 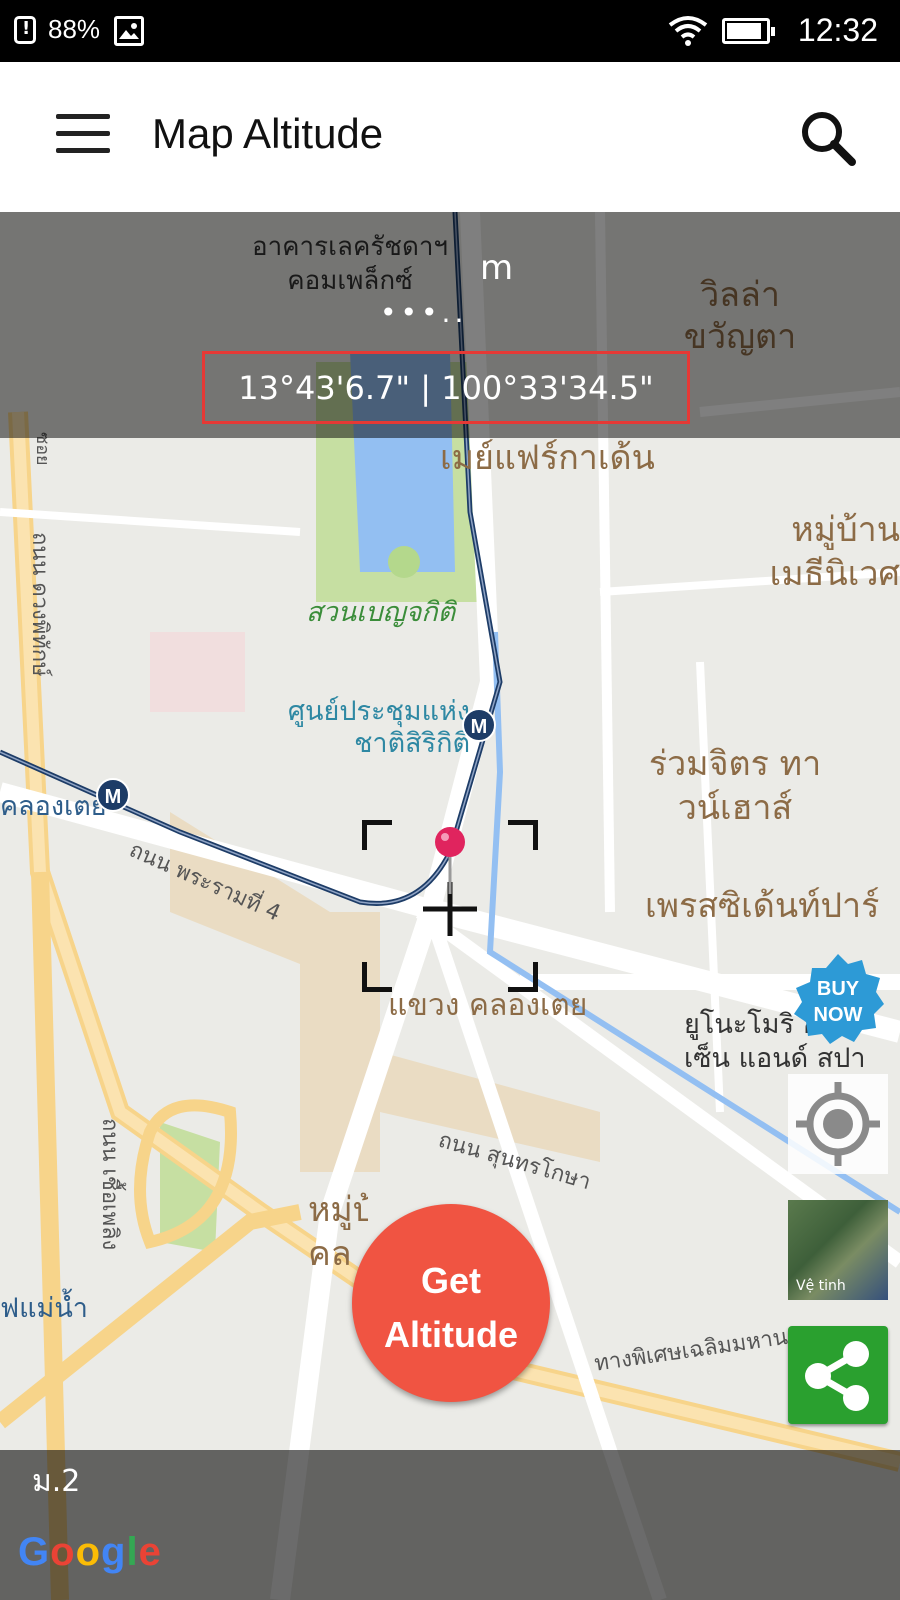 I want to click on clock: 12:32, so click(x=837, y=30).